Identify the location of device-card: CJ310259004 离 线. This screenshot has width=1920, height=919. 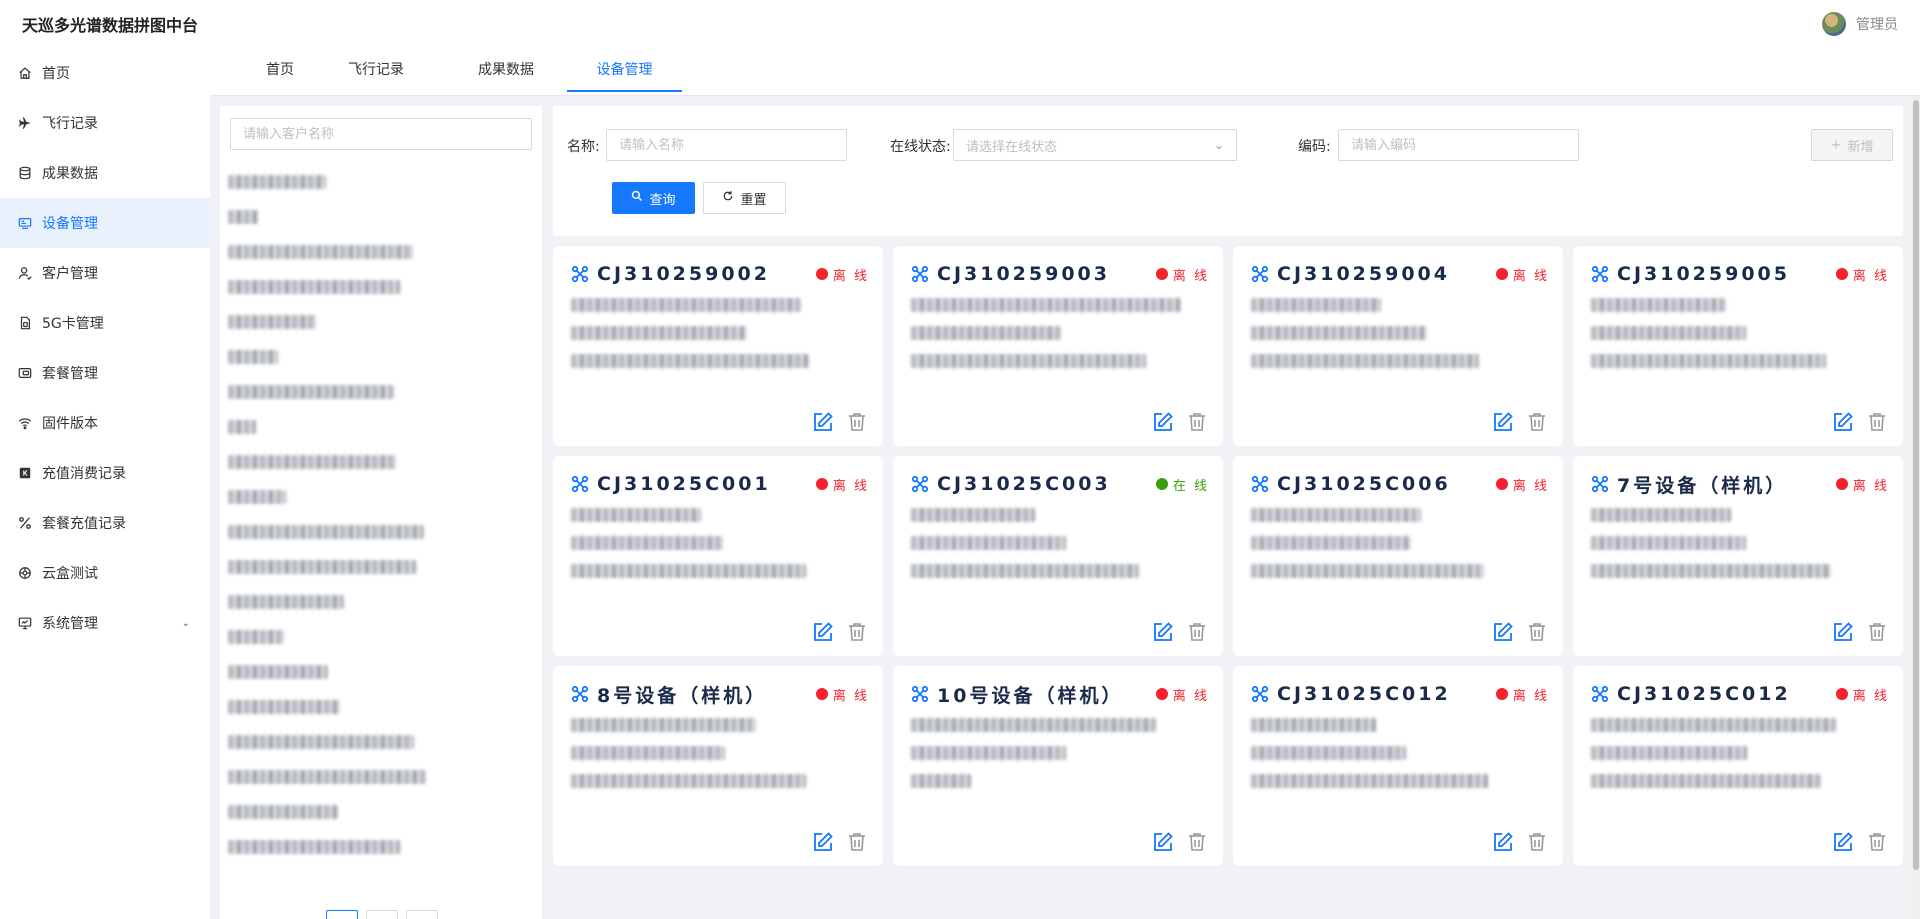
(1398, 346).